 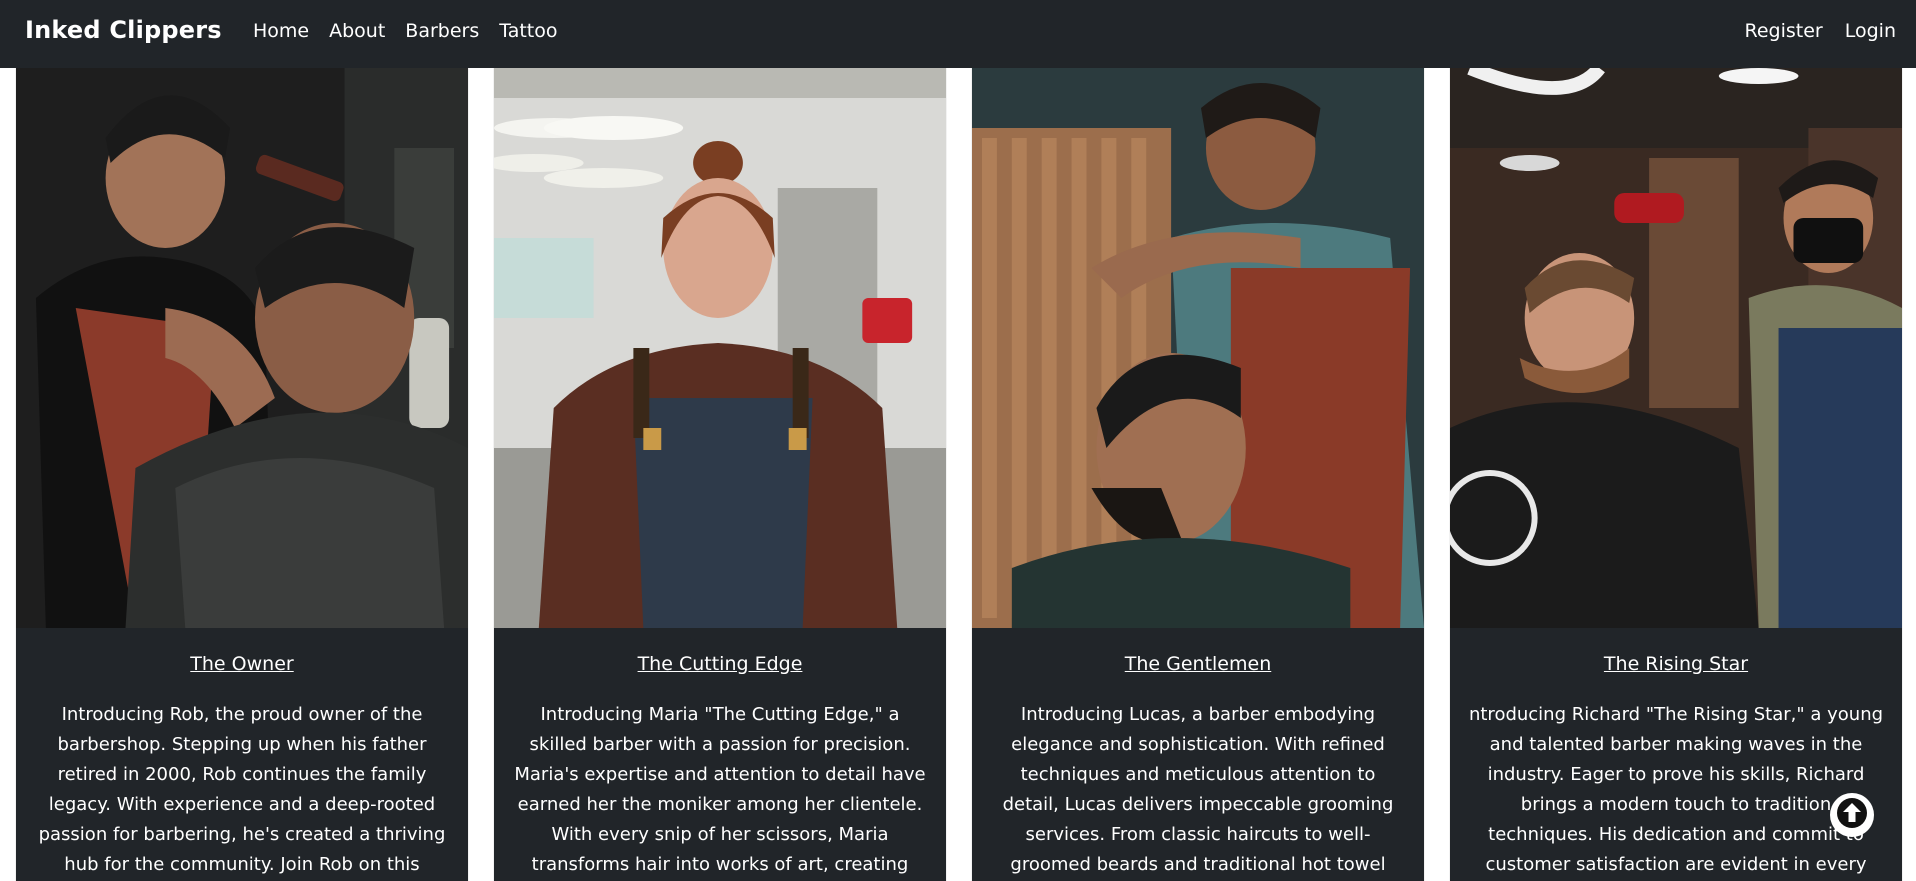 I want to click on barber-photo-richard, so click(x=1676, y=348).